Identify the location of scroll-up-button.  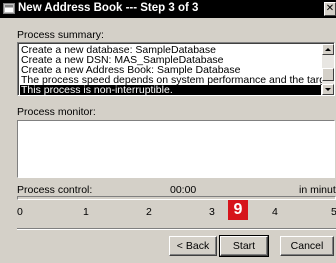
(328, 49).